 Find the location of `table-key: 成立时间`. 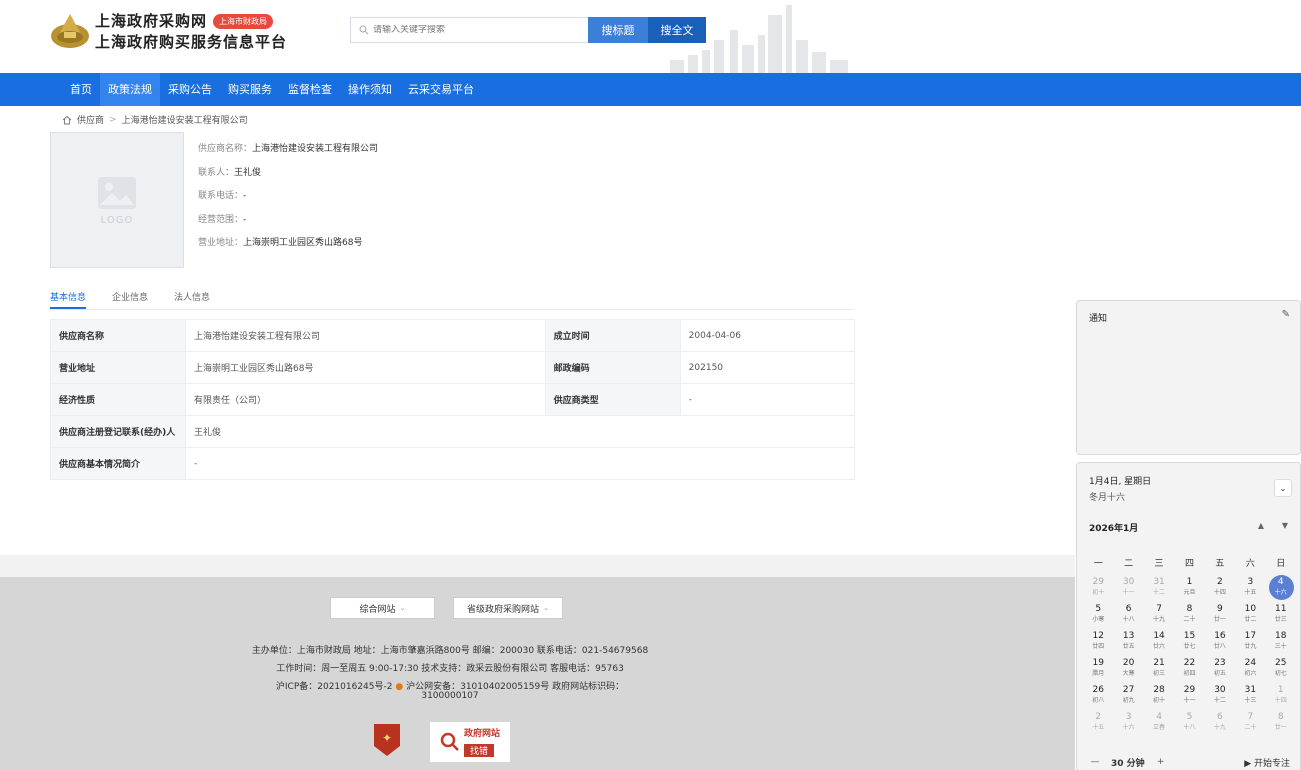

table-key: 成立时间 is located at coordinates (612, 335).